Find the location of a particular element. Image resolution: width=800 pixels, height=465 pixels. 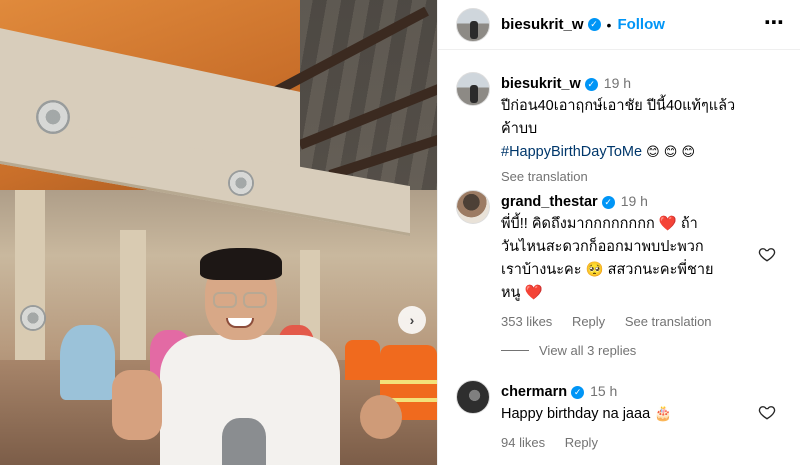

hand-fist is located at coordinates (381, 417).